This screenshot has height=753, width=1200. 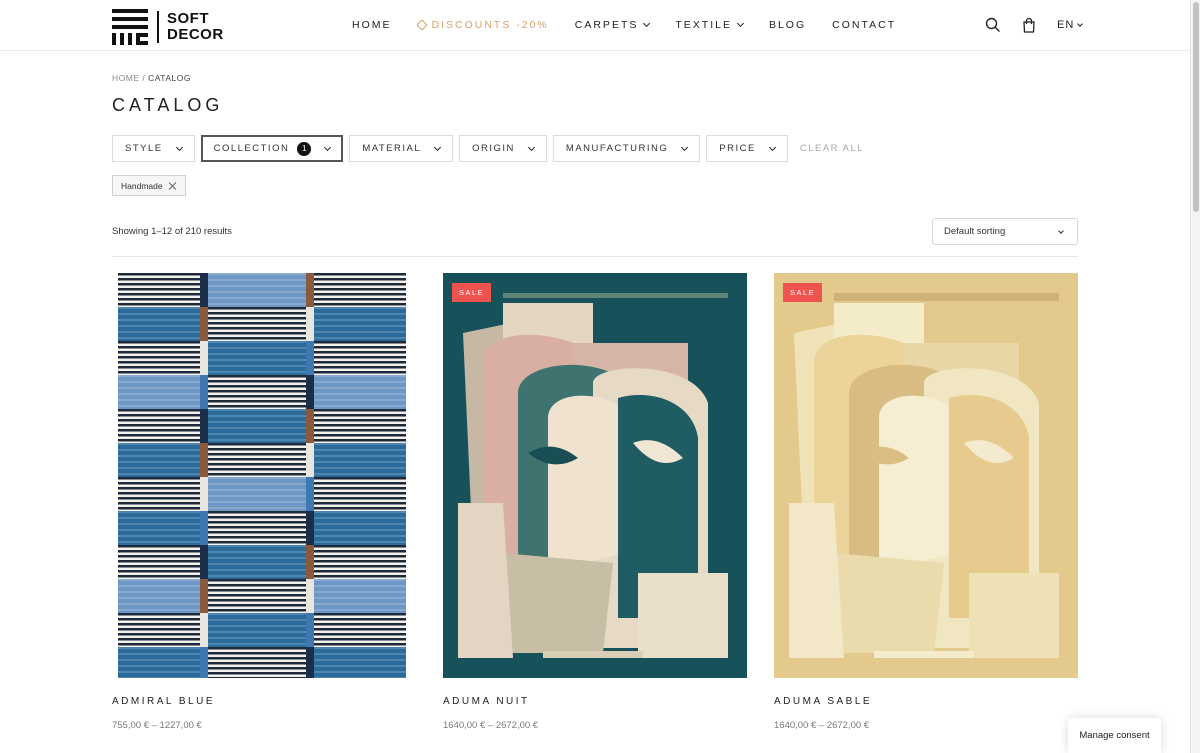 I want to click on language-label: EN, so click(x=1066, y=25).